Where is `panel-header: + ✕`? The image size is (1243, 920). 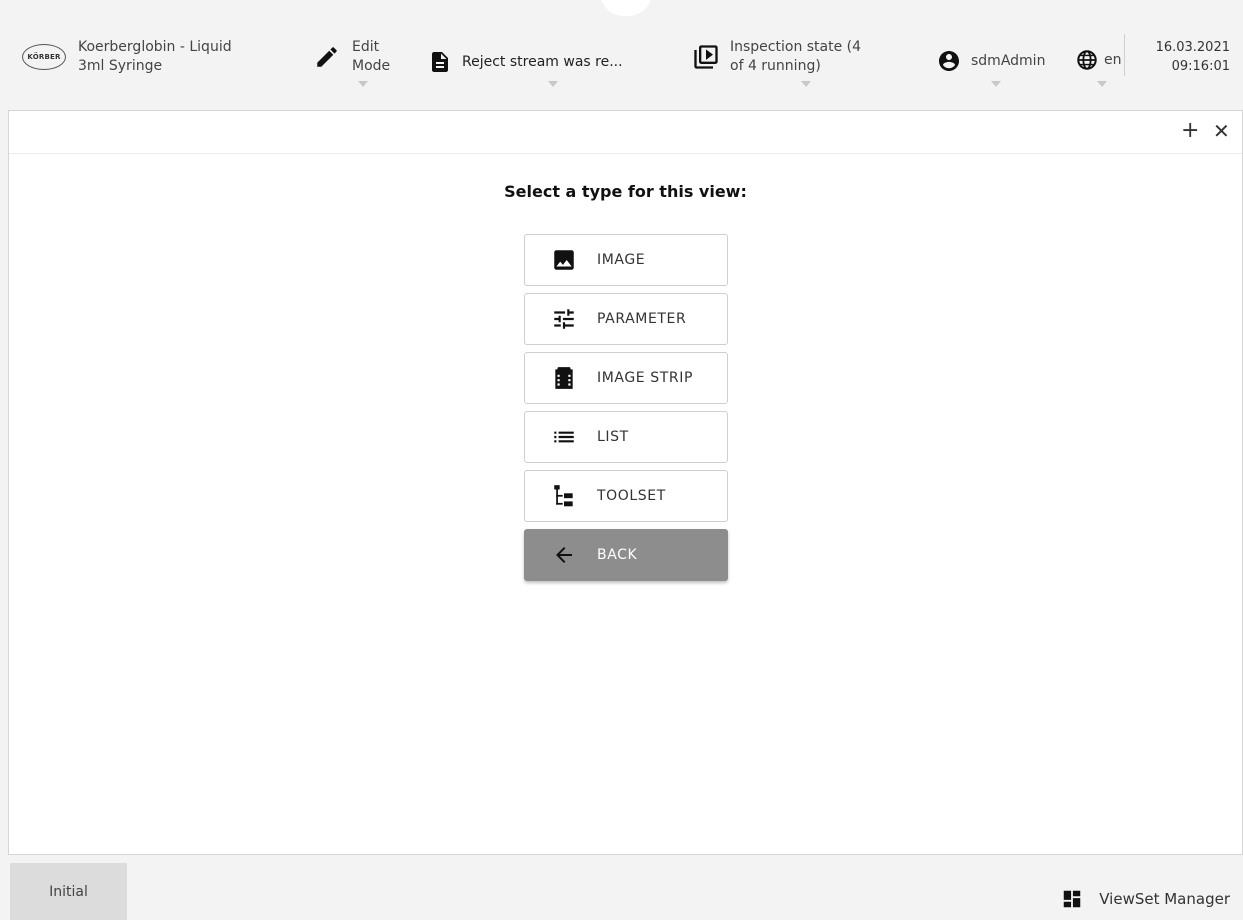
panel-header: + ✕ is located at coordinates (625, 132).